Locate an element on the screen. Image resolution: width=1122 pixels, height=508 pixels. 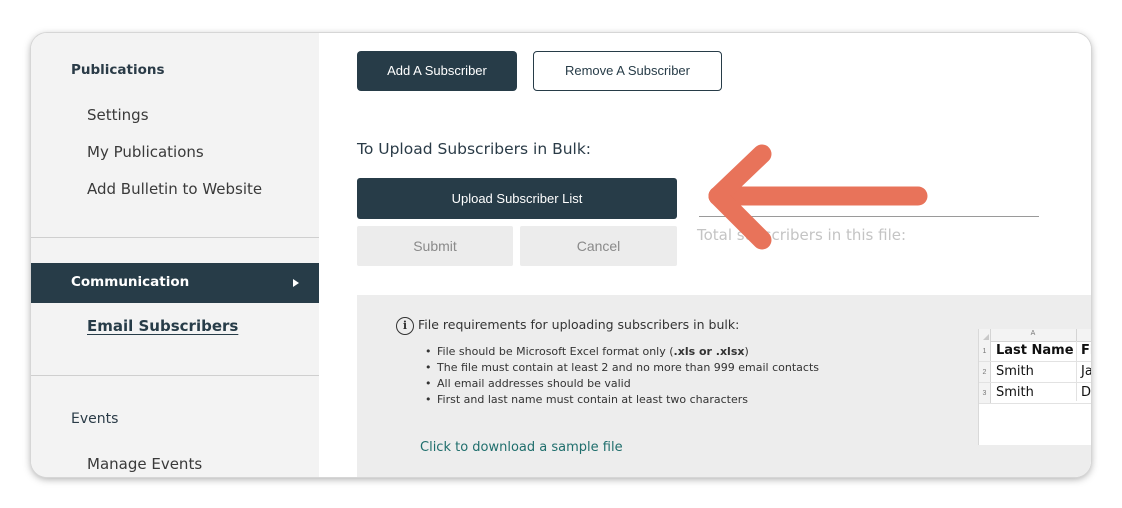
sidebar-item-communication: Communication is located at coordinates (175, 283).